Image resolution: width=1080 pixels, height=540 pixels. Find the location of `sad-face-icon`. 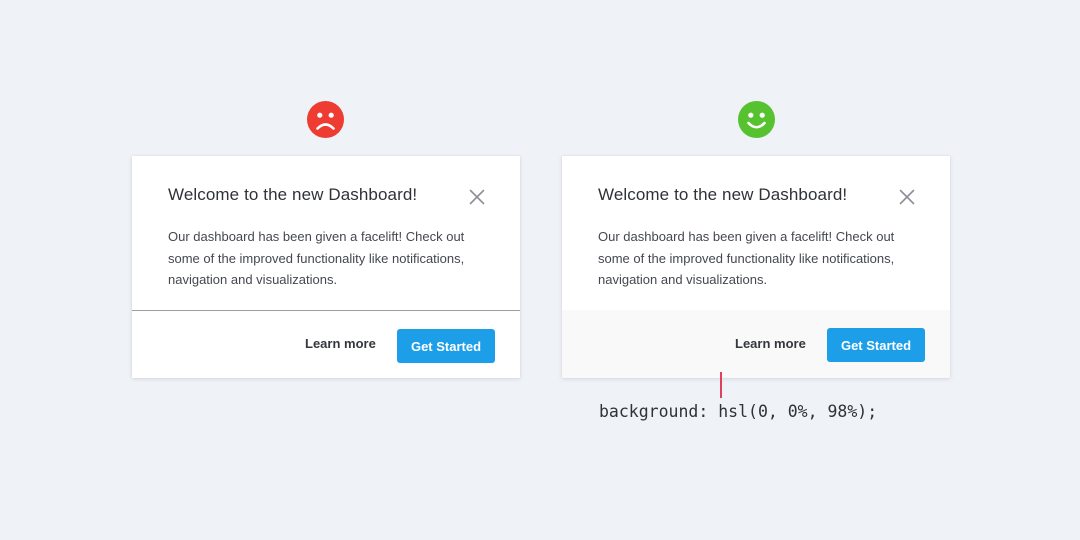

sad-face-icon is located at coordinates (325, 119).